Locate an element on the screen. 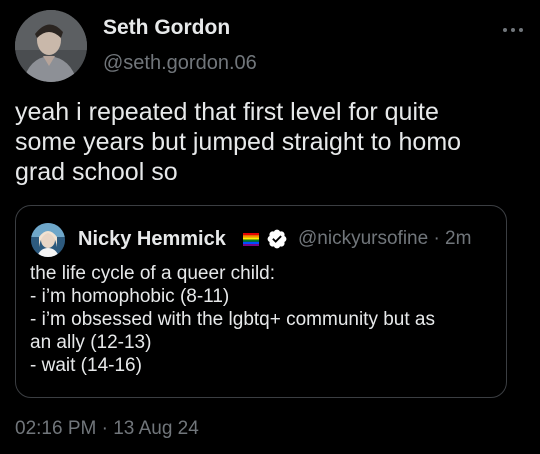 The width and height of the screenshot is (540, 454). quoted-handle-time: @nickyursofine · 2m is located at coordinates (384, 239).